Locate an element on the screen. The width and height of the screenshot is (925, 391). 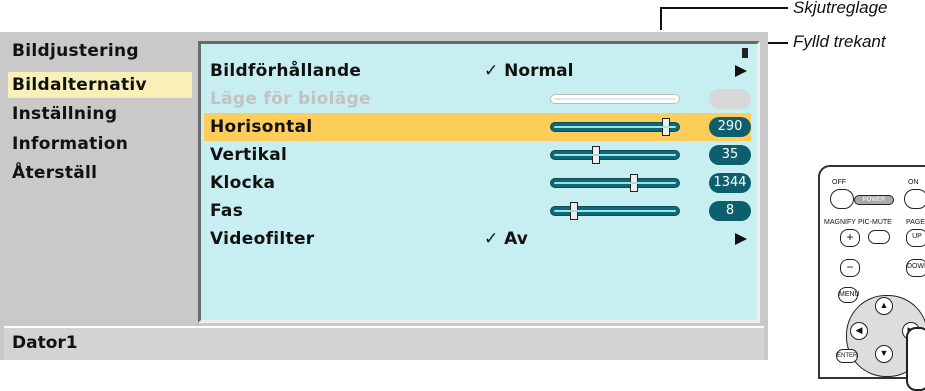
off-label: OFF is located at coordinates (839, 182).